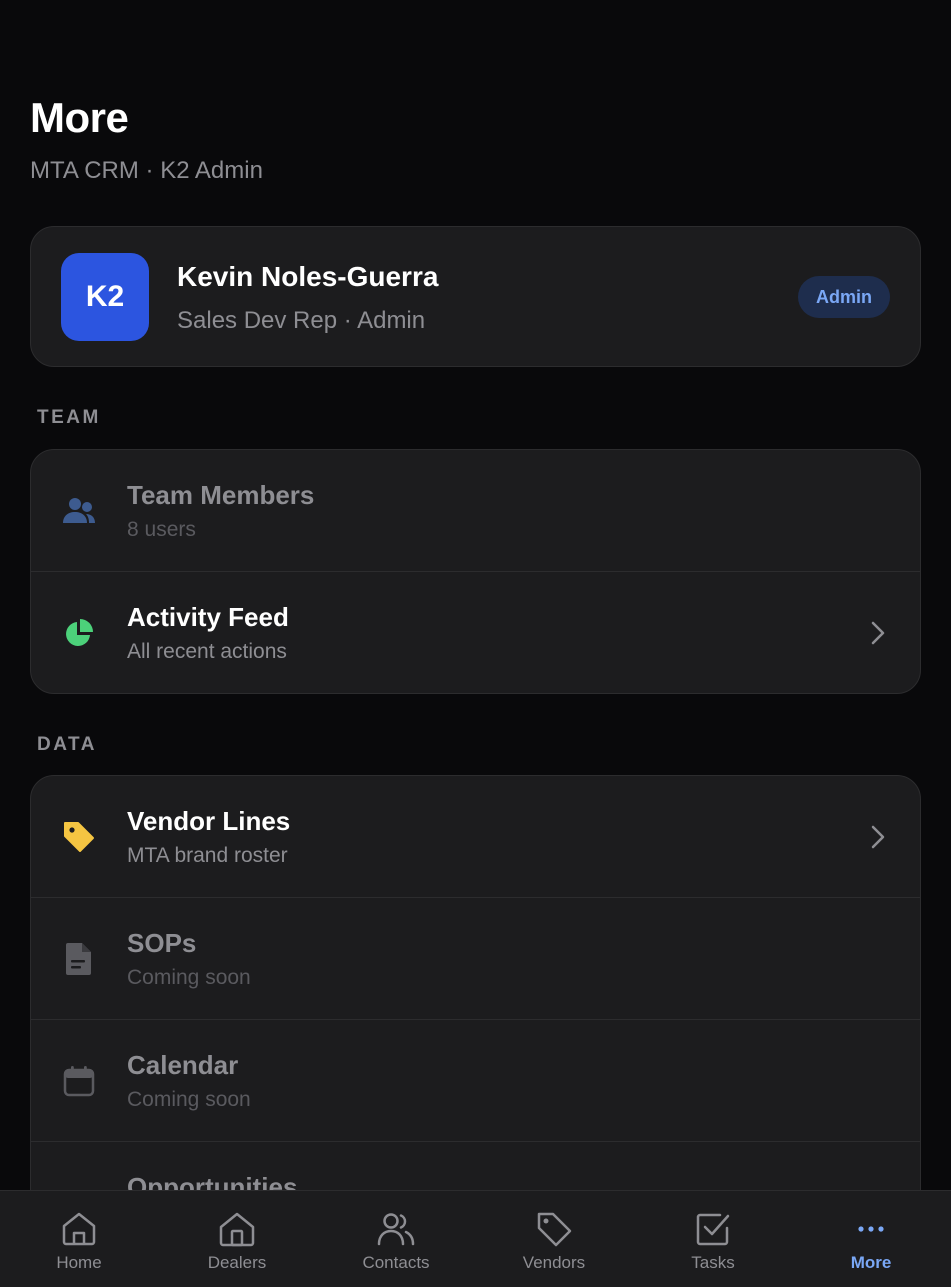  Describe the element at coordinates (146, 170) in the screenshot. I see `page-subtitle: MTA CRM · K2 Admin` at that location.